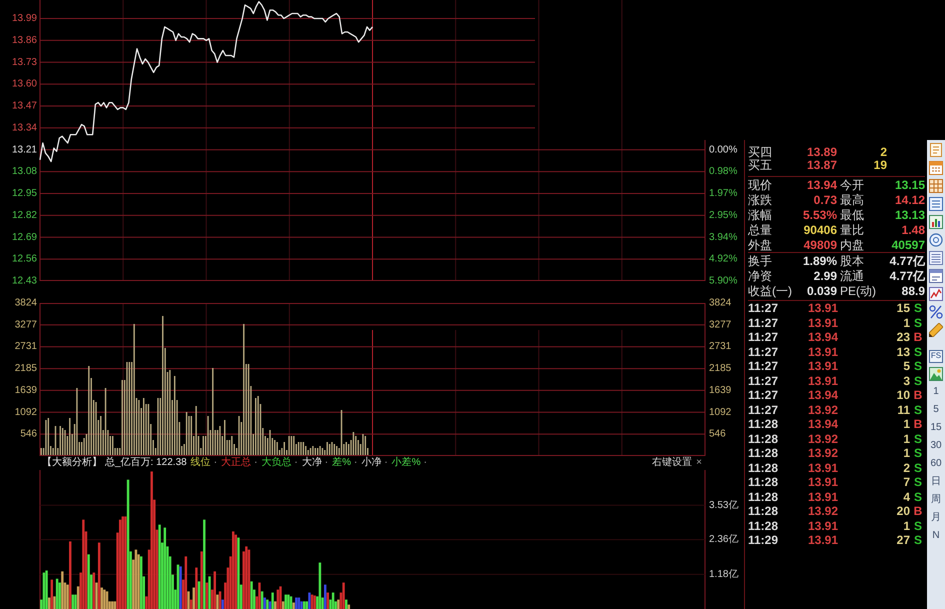 This screenshot has width=945, height=609. Describe the element at coordinates (906, 496) in the screenshot. I see `trade-volume: 4` at that location.